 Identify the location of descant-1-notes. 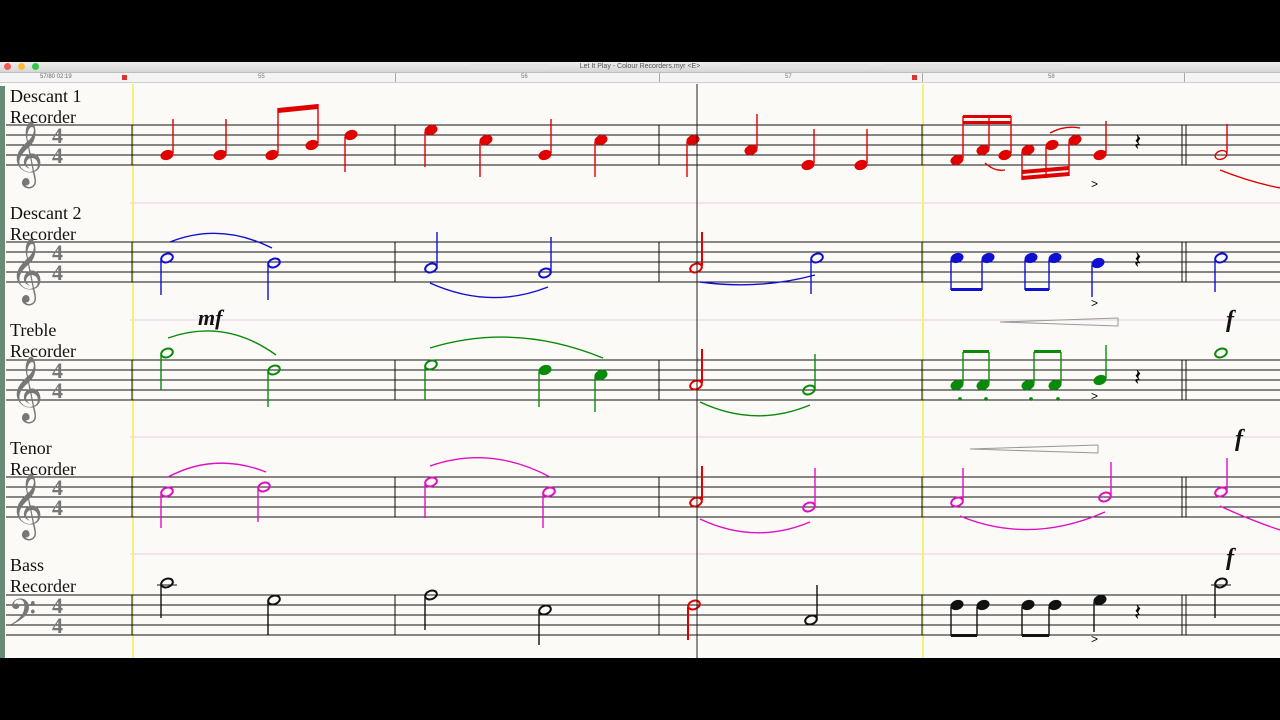
(720, 146).